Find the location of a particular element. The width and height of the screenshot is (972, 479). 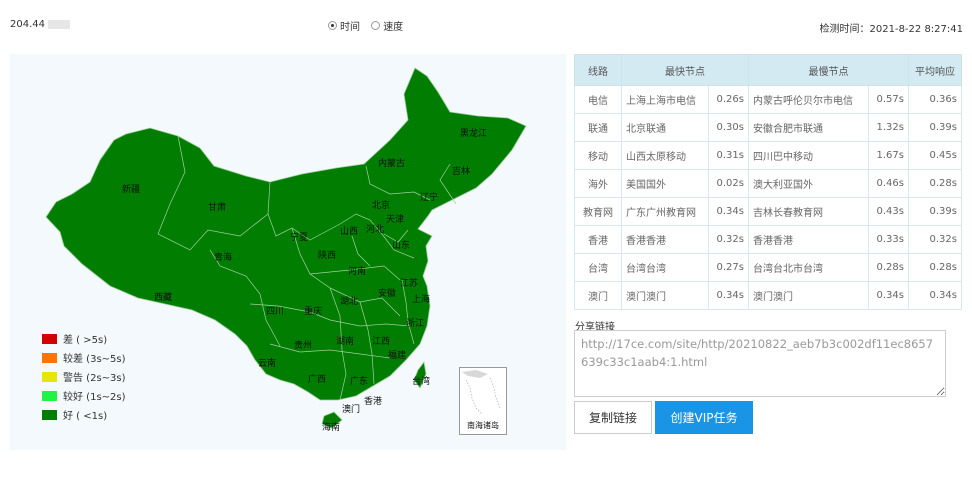

inset-islands is located at coordinates (481, 392).